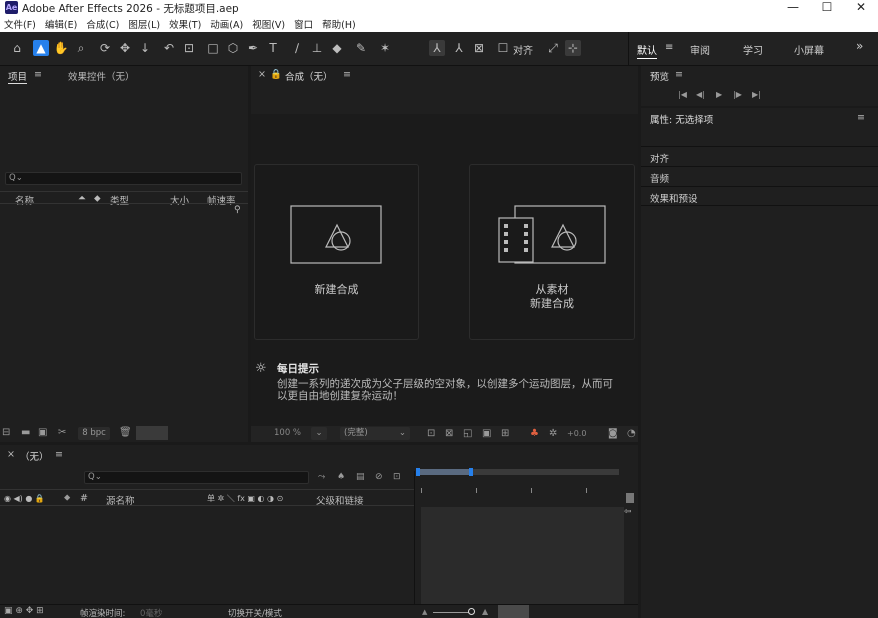  What do you see at coordinates (125, 432) in the screenshot?
I see `trash-icon: 🗑` at bounding box center [125, 432].